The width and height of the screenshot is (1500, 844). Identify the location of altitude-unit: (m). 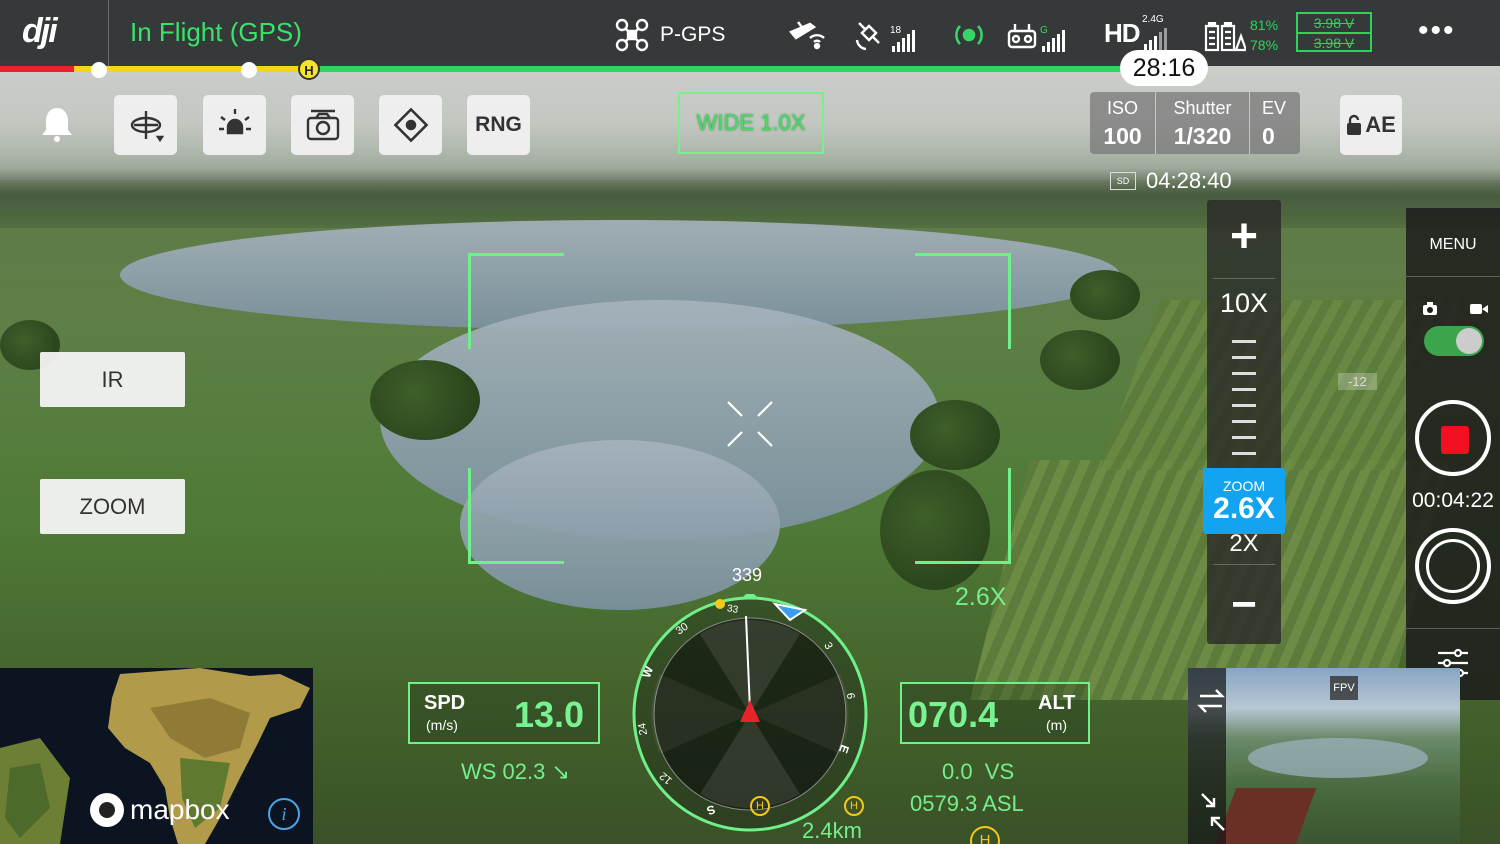
(1056, 725).